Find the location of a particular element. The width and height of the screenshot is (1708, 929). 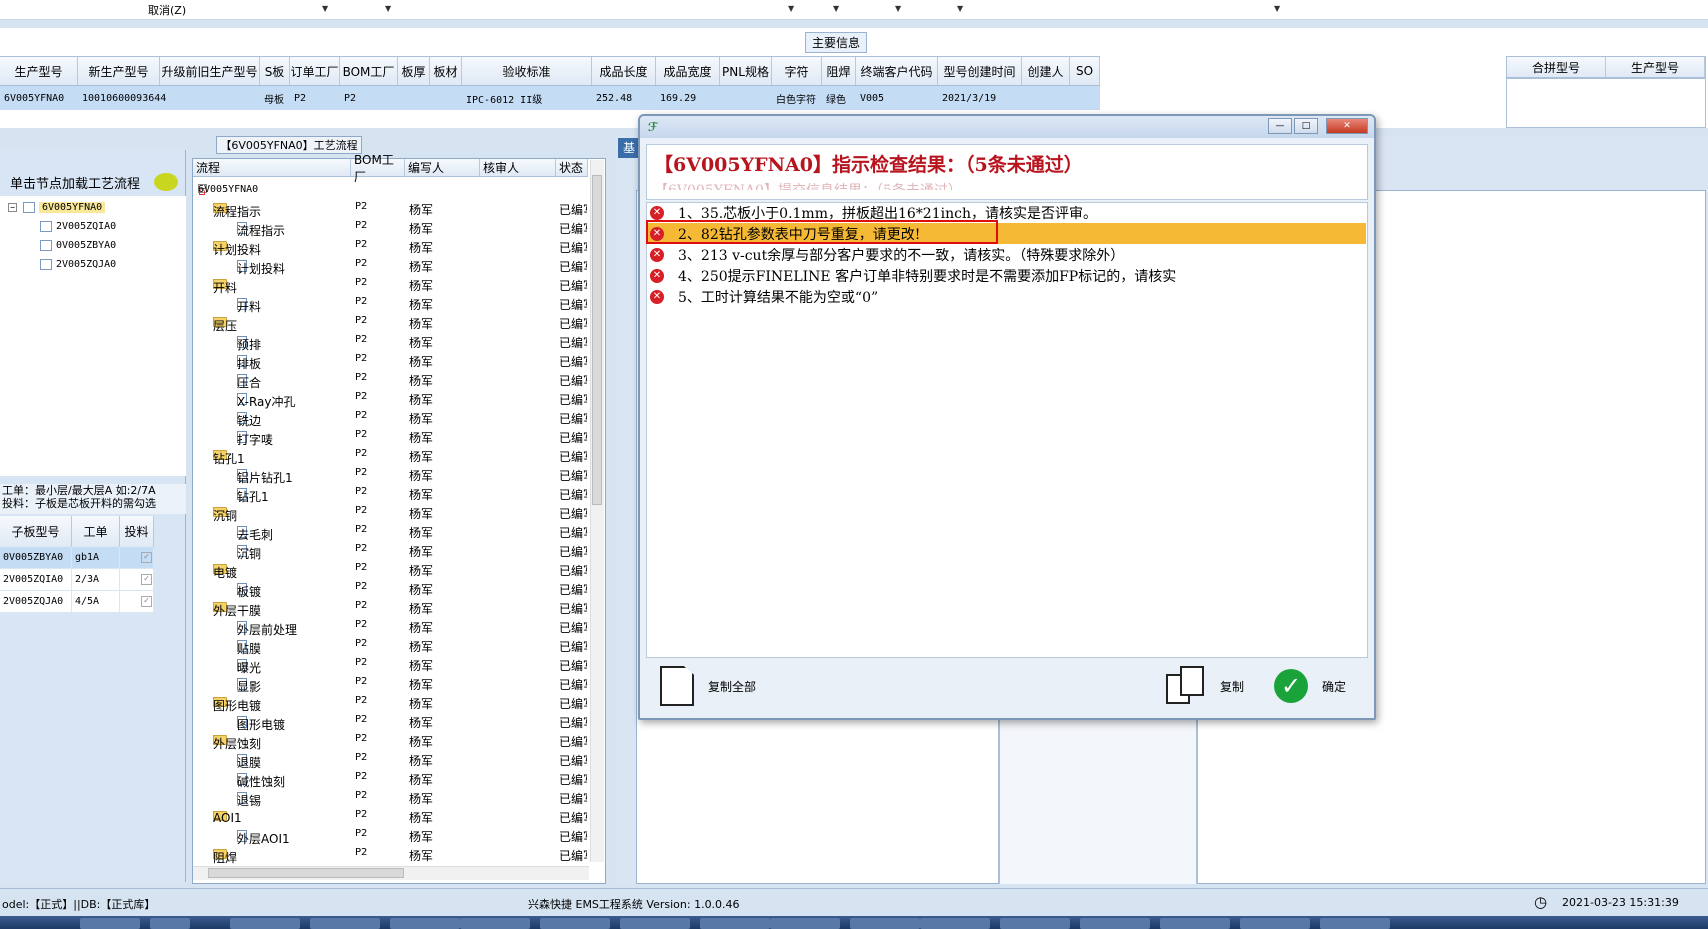

table-row: 0V005ZBYA0 gb1A ✓ is located at coordinates (77, 558).